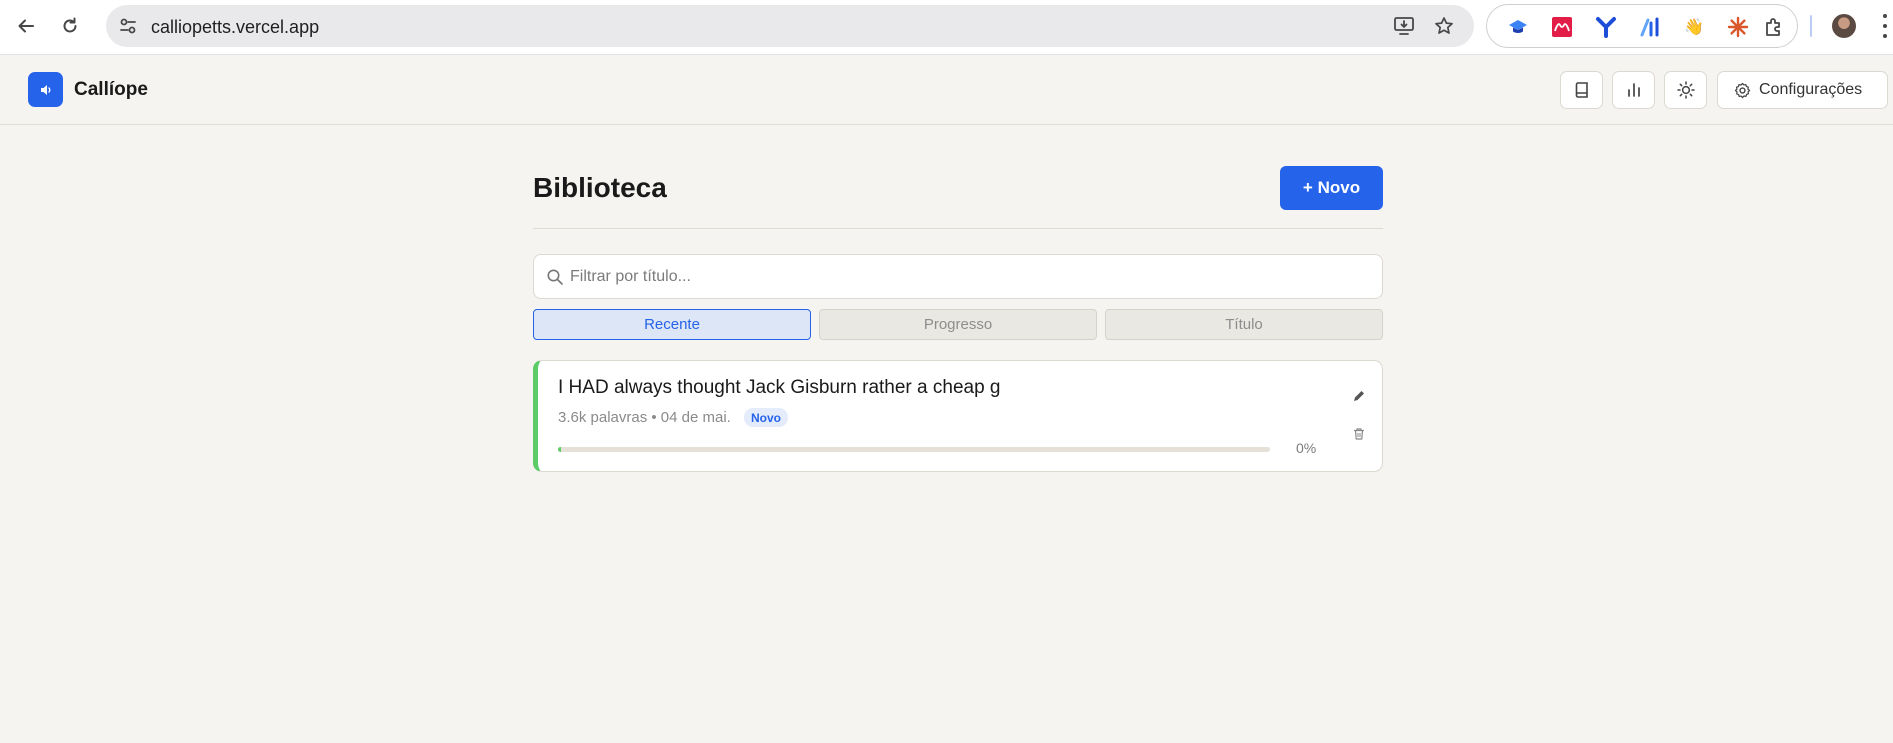 Image resolution: width=1893 pixels, height=743 pixels. Describe the element at coordinates (958, 324) in the screenshot. I see `tab-progress: Progresso` at that location.